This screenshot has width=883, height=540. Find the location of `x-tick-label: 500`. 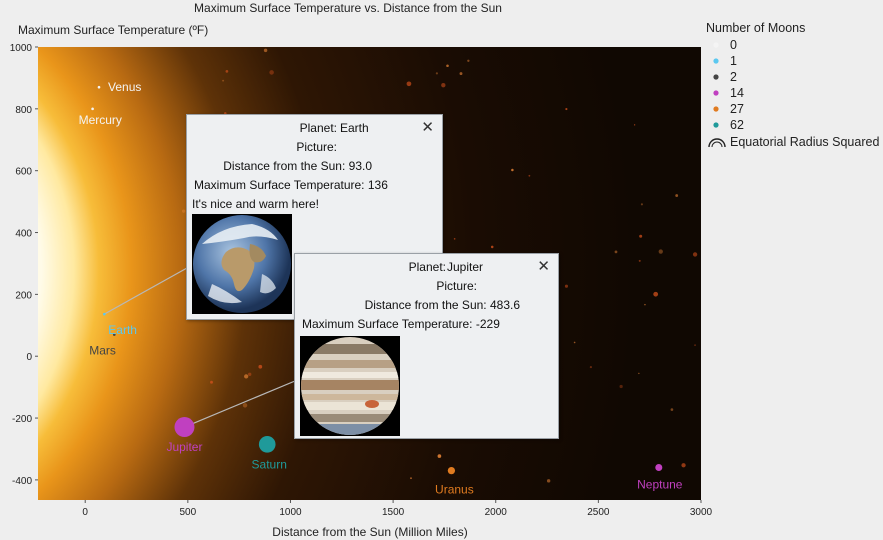

x-tick-label: 500 is located at coordinates (187, 512).